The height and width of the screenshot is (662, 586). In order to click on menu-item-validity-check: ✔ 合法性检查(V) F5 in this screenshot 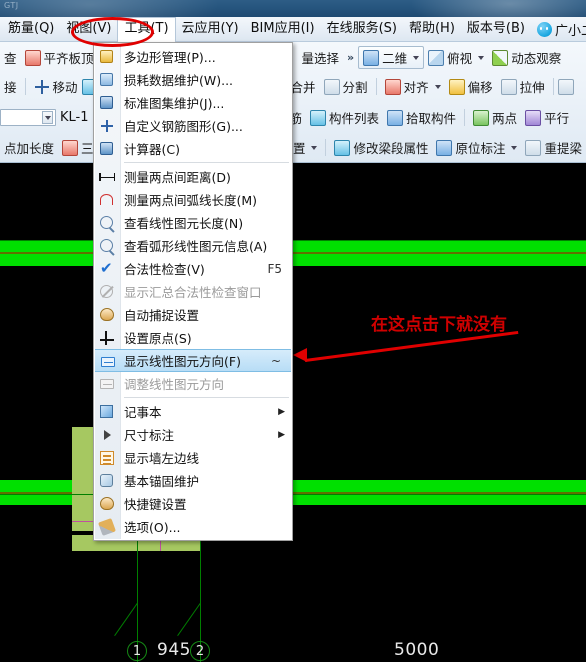, I will do `click(193, 268)`.